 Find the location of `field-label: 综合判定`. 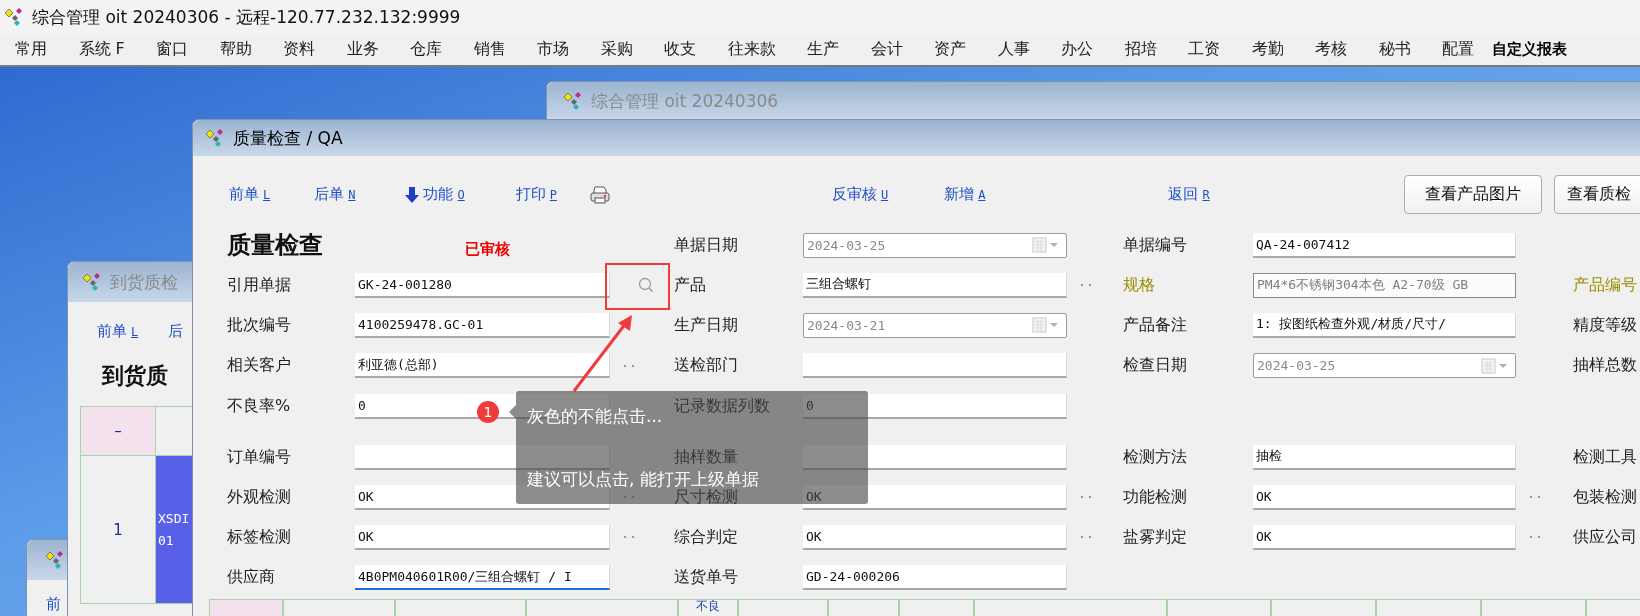

field-label: 综合判定 is located at coordinates (706, 537).